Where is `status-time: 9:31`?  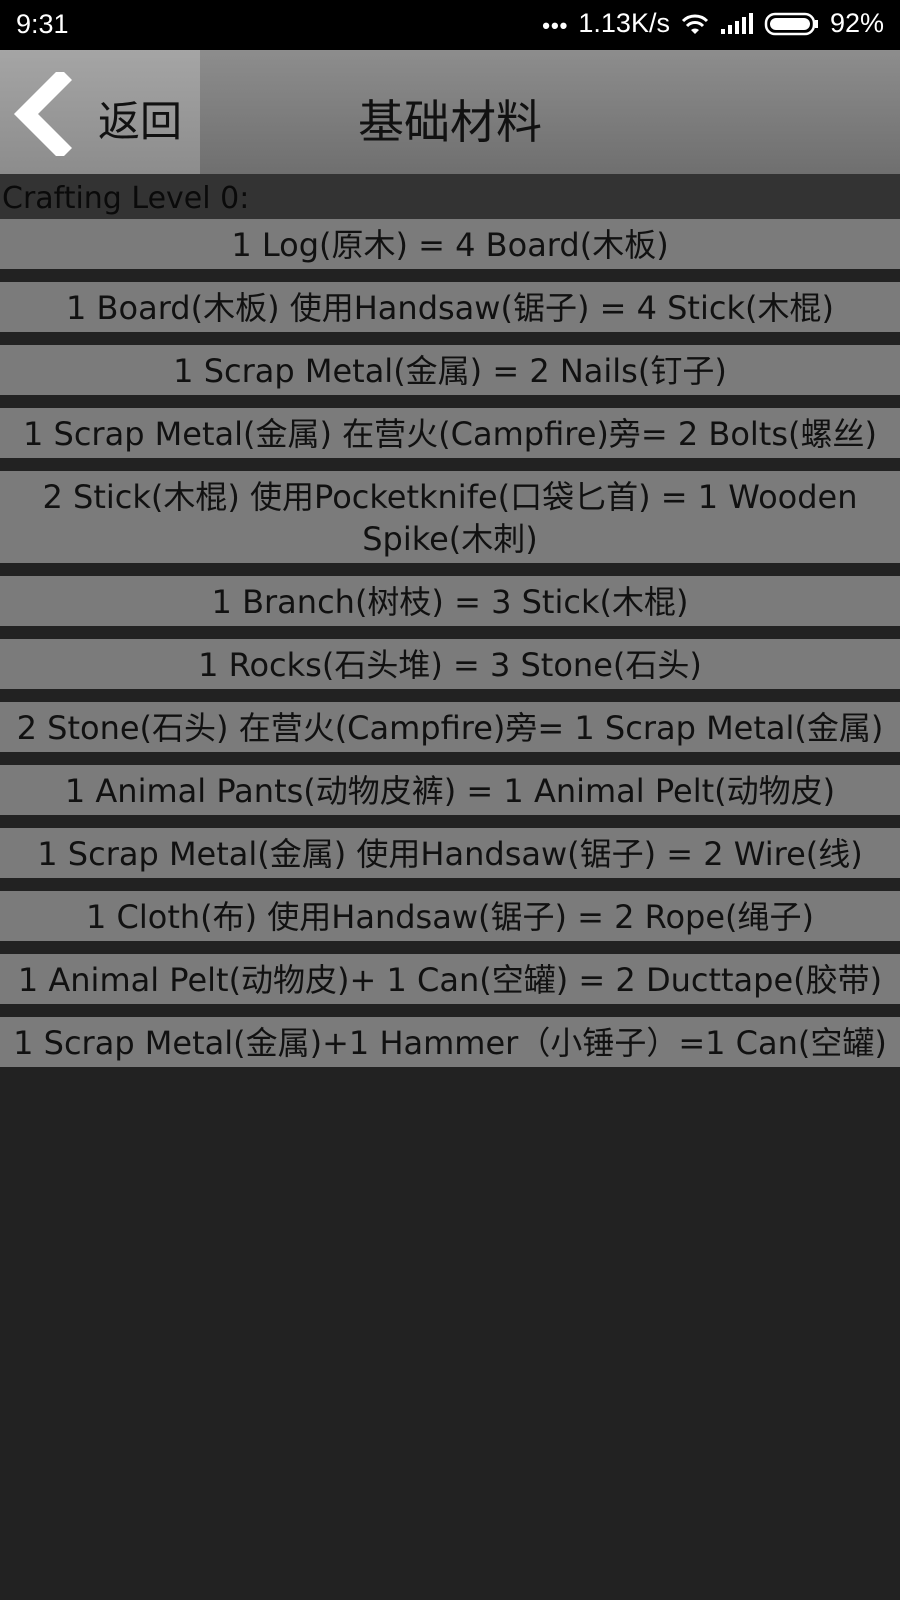 status-time: 9:31 is located at coordinates (42, 24).